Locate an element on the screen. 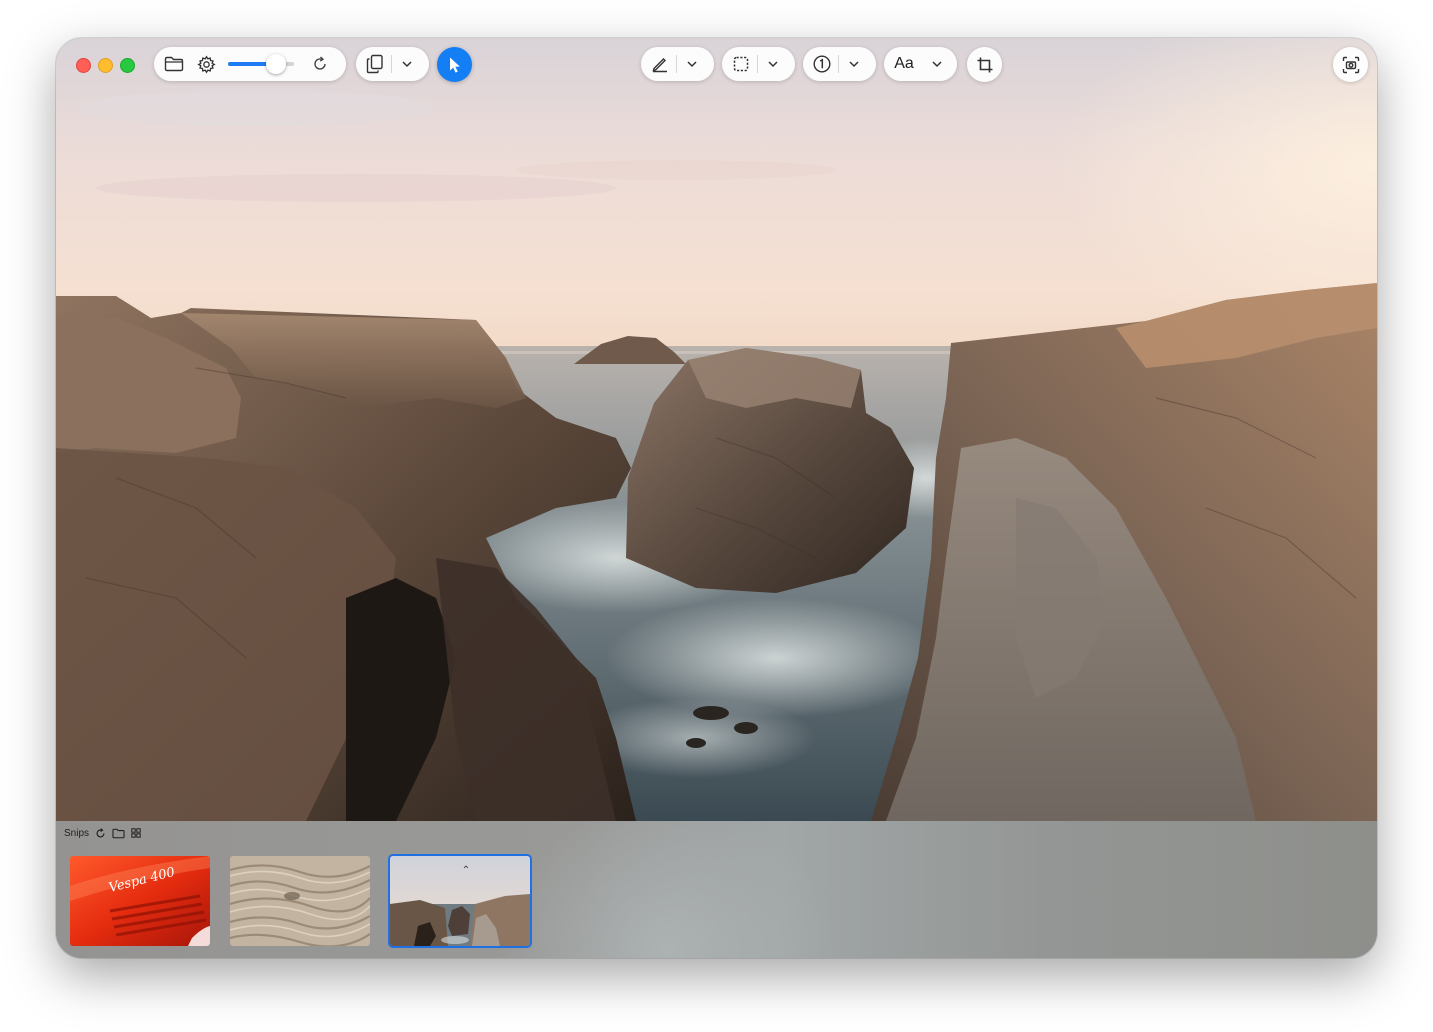  pen-tool-group is located at coordinates (677, 64).